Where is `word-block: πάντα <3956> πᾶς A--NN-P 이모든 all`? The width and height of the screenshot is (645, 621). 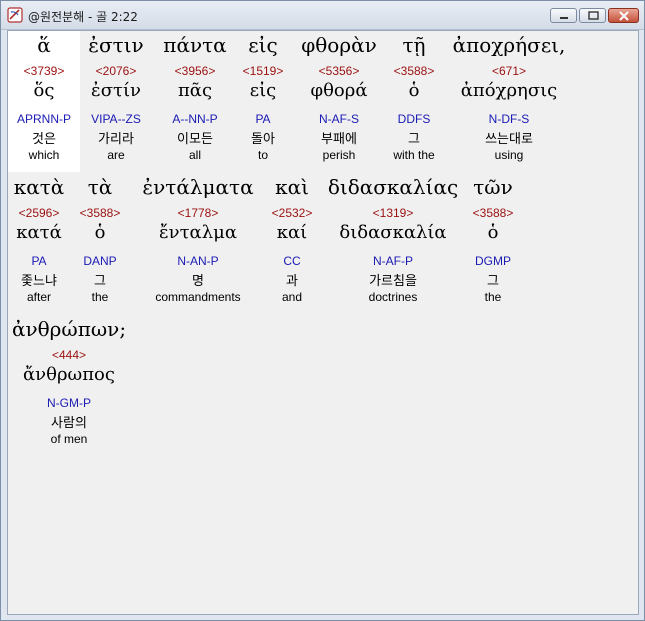
word-block: πάντα <3956> πᾶς A--NN-P 이모든 all is located at coordinates (195, 101).